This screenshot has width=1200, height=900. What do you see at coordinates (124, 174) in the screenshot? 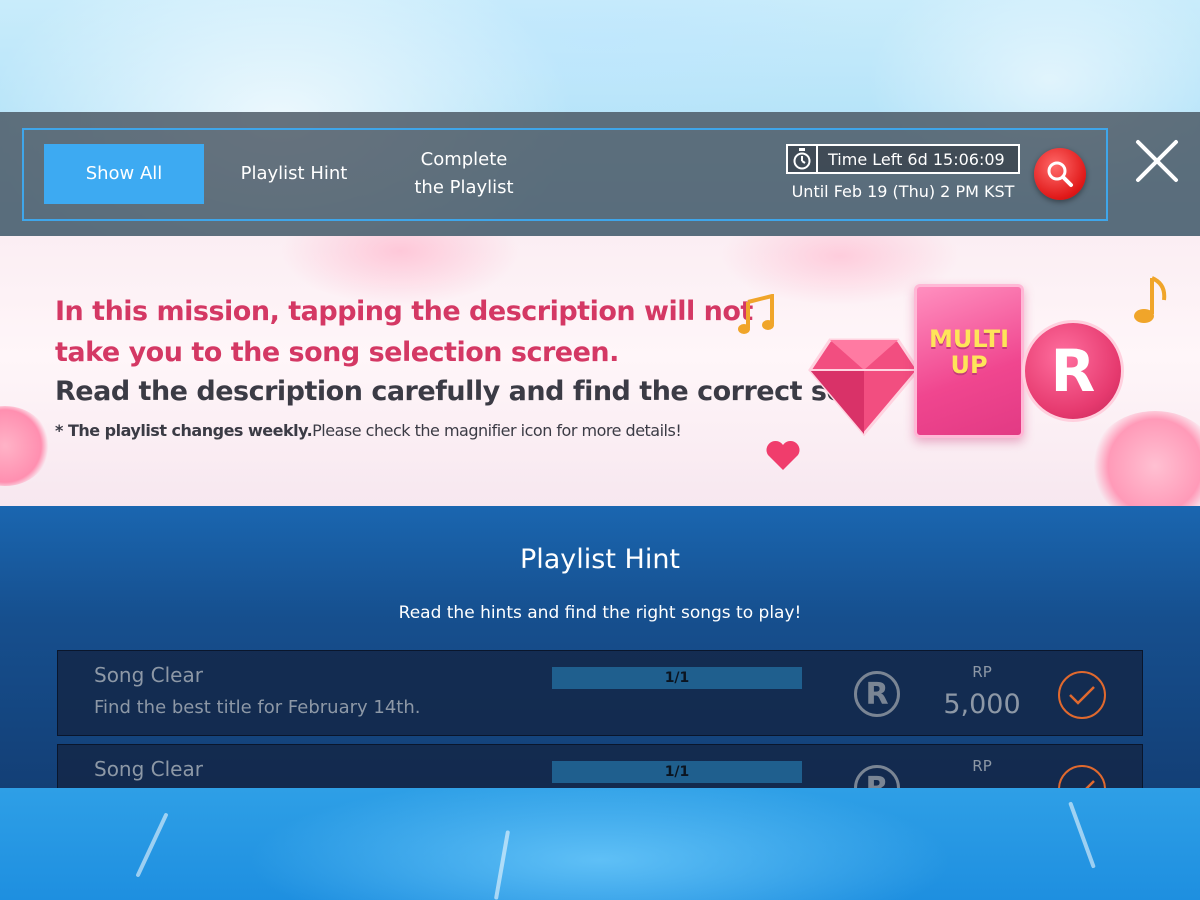
I see `tab-show-all: Show All` at bounding box center [124, 174].